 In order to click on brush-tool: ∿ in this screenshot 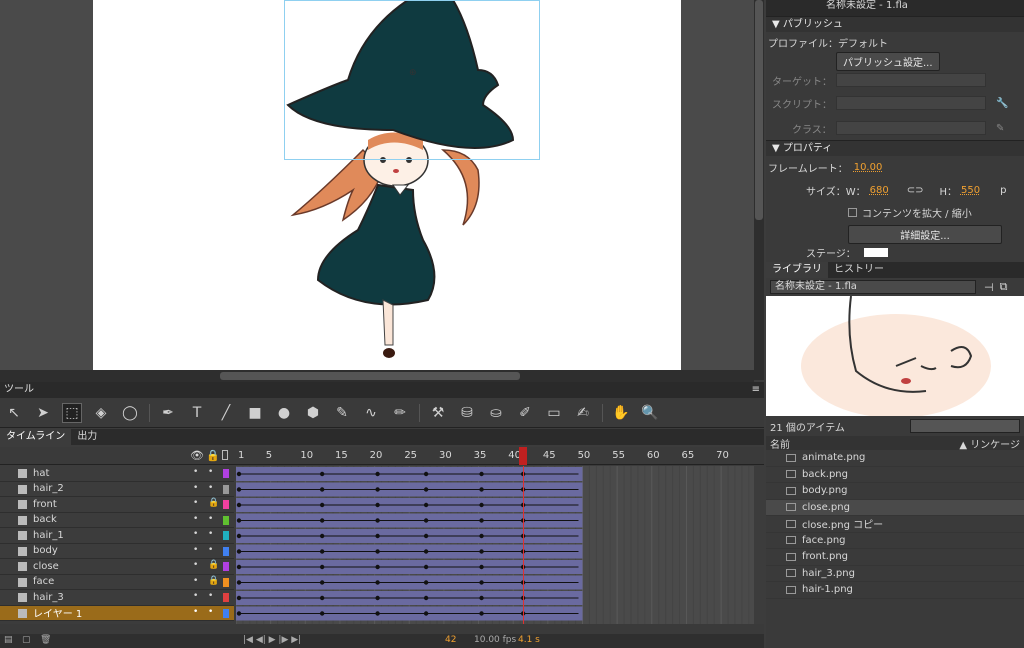, I will do `click(371, 413)`.